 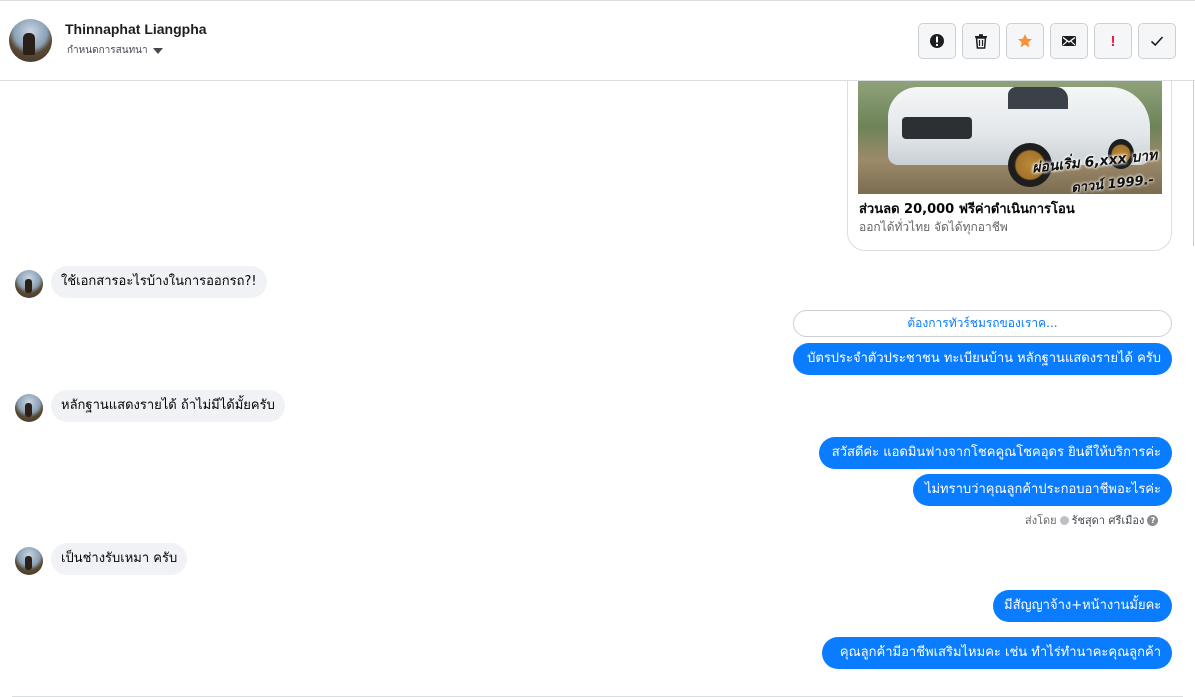 I want to click on delete-button, so click(x=981, y=41).